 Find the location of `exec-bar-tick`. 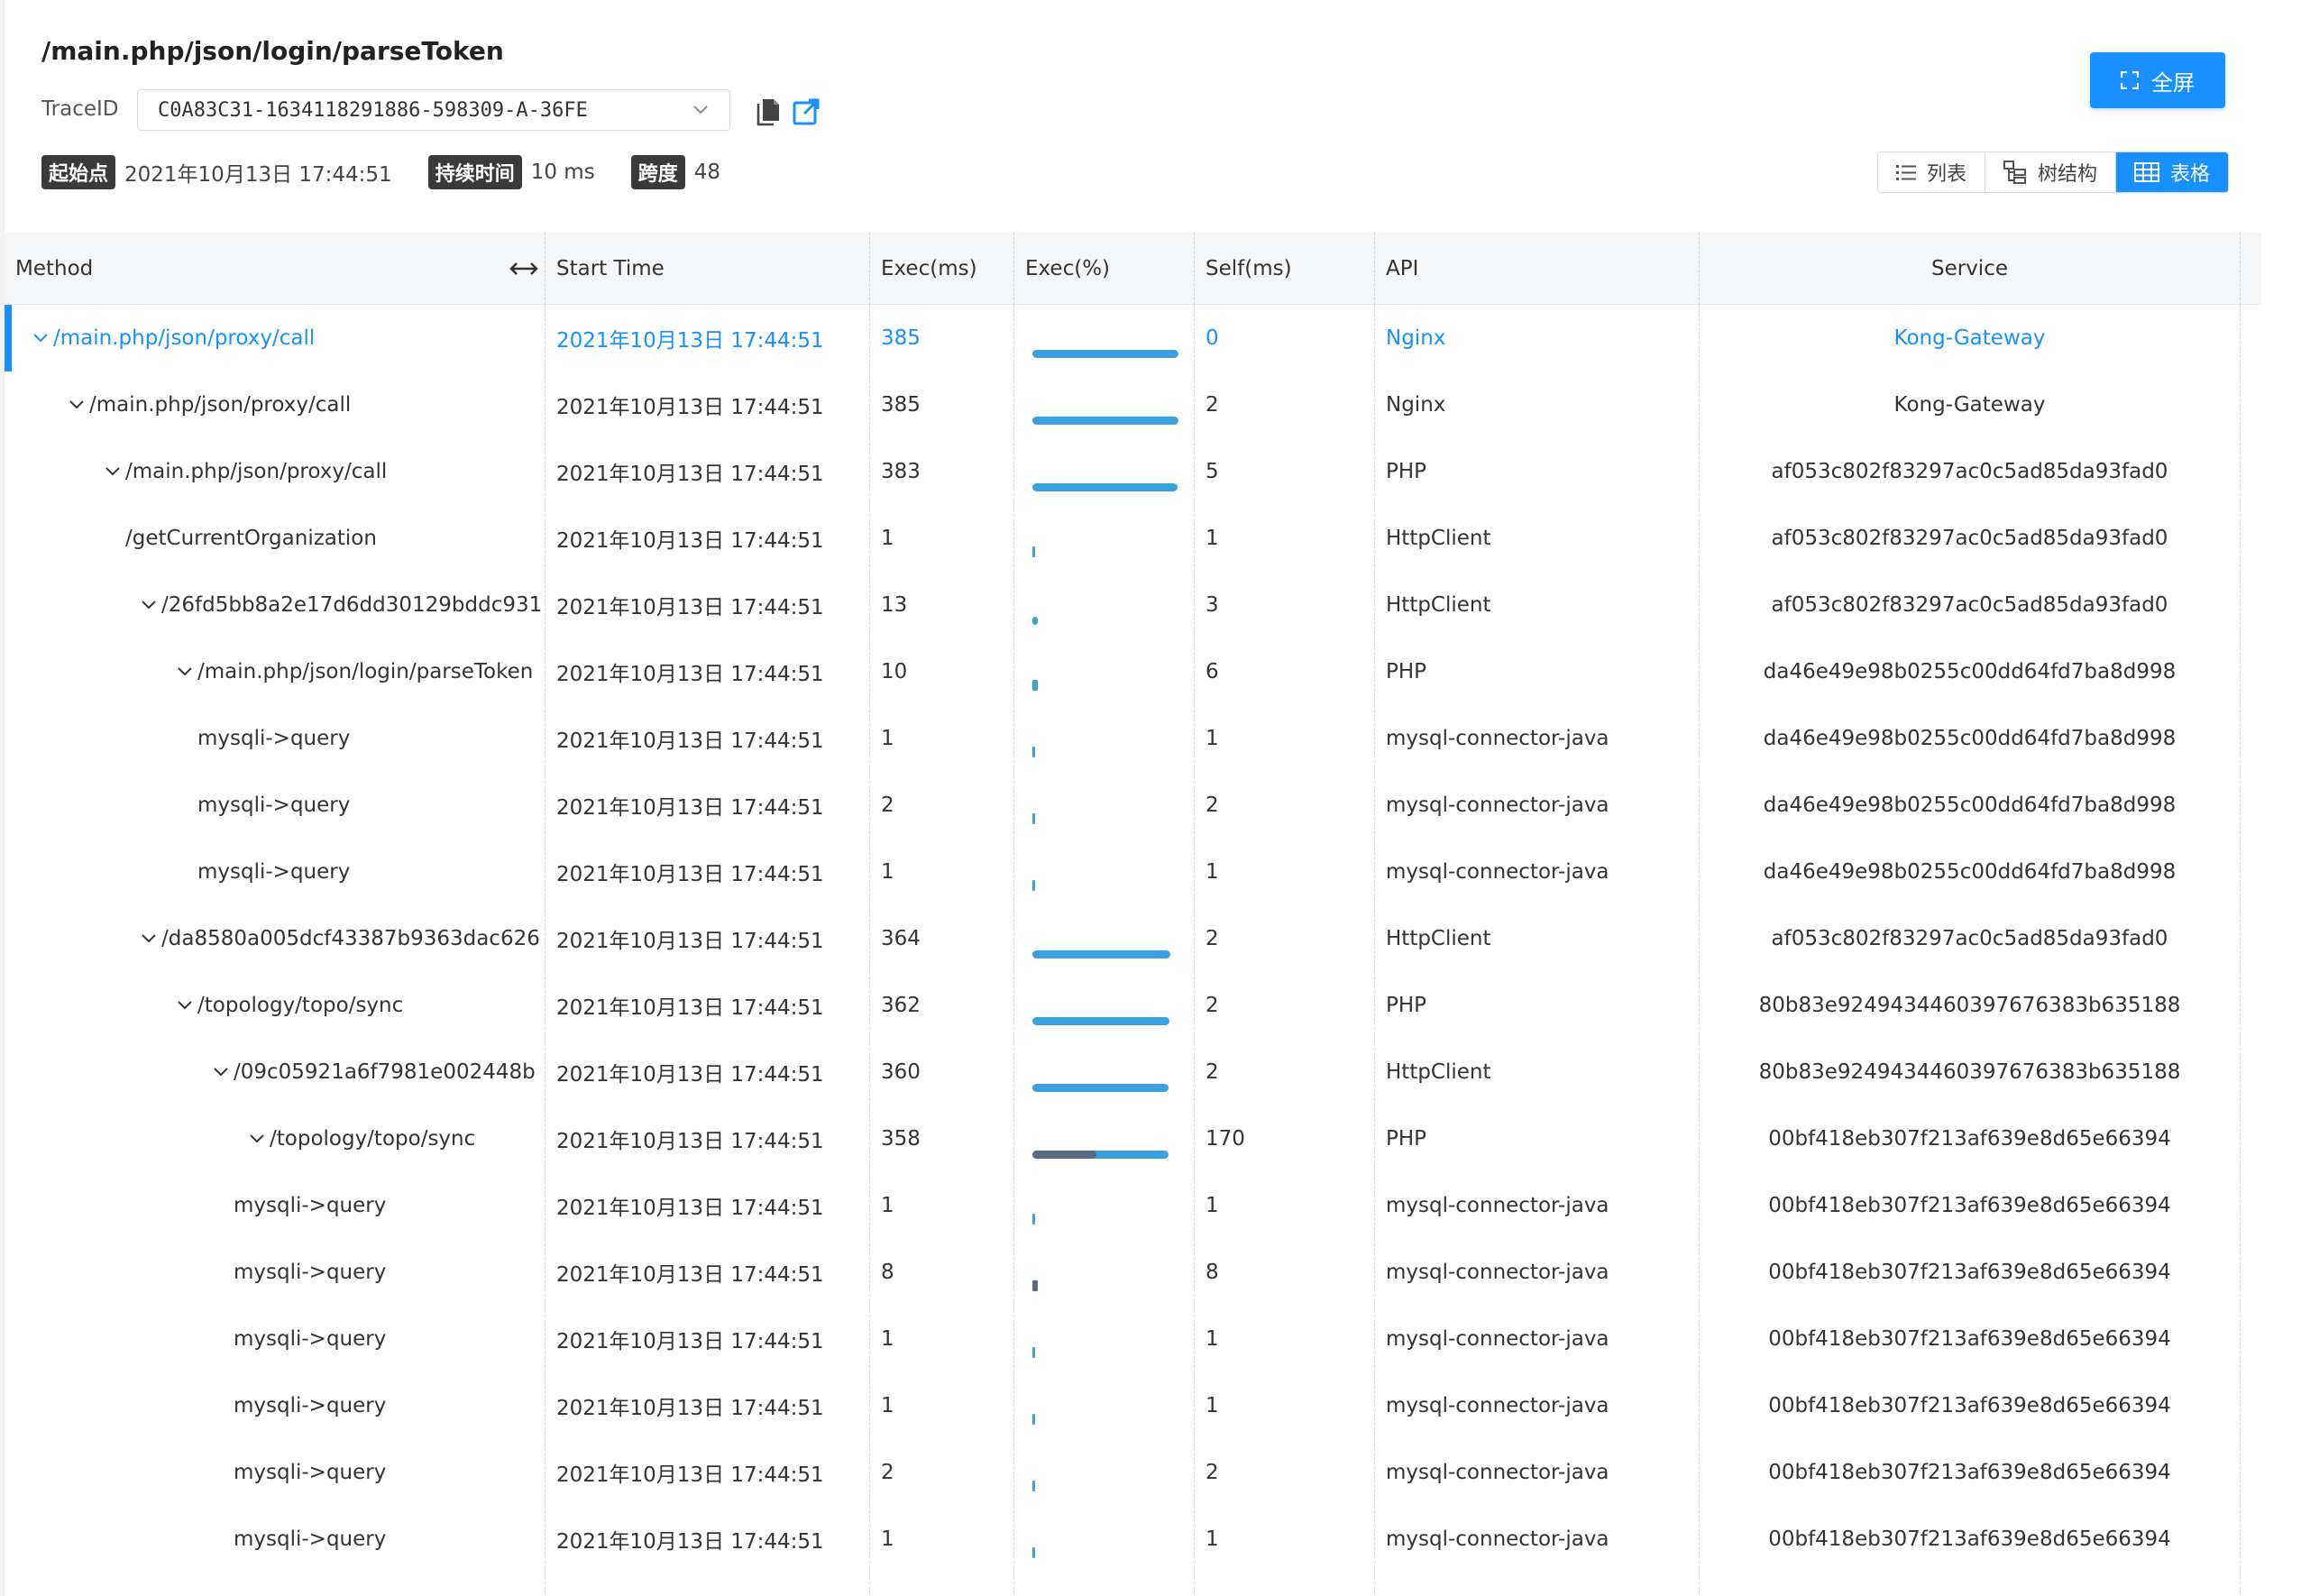

exec-bar-tick is located at coordinates (1033, 818).